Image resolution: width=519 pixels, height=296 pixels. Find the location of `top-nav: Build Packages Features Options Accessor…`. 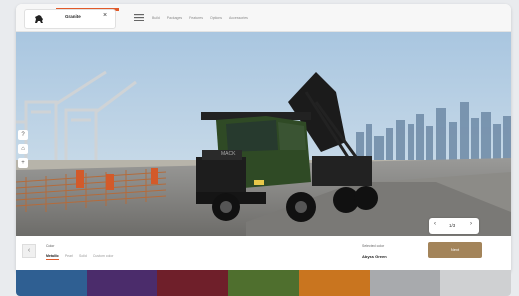

top-nav: Build Packages Features Options Accessor… is located at coordinates (200, 18).